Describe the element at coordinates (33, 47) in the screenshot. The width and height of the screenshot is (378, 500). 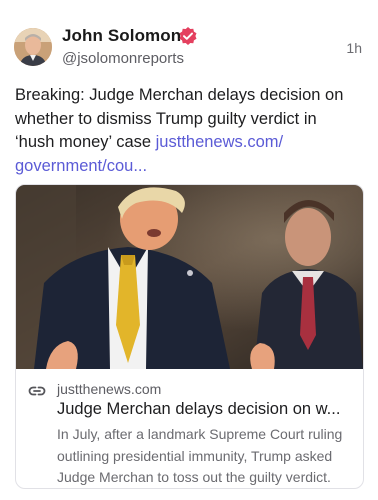
I see `avatar` at that location.